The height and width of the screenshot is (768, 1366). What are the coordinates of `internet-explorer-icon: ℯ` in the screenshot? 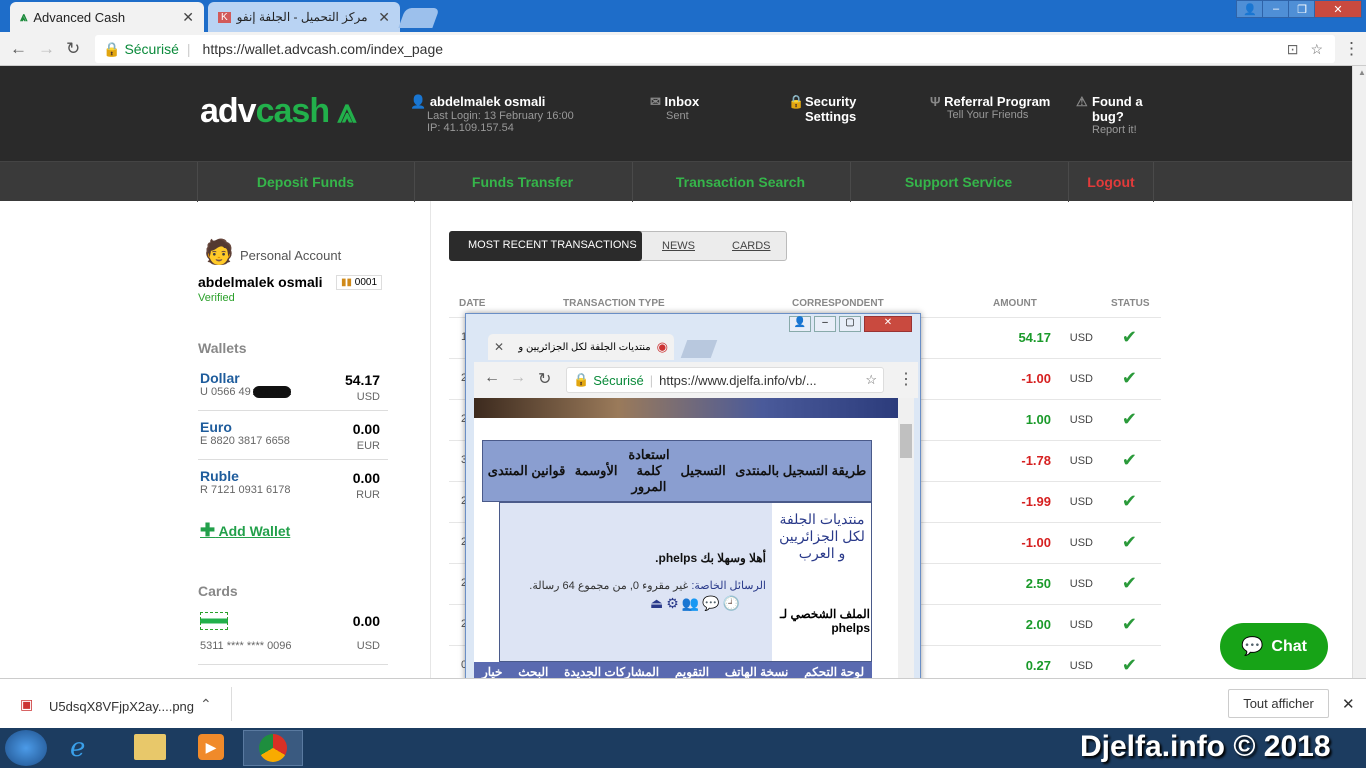 It's located at (77, 747).